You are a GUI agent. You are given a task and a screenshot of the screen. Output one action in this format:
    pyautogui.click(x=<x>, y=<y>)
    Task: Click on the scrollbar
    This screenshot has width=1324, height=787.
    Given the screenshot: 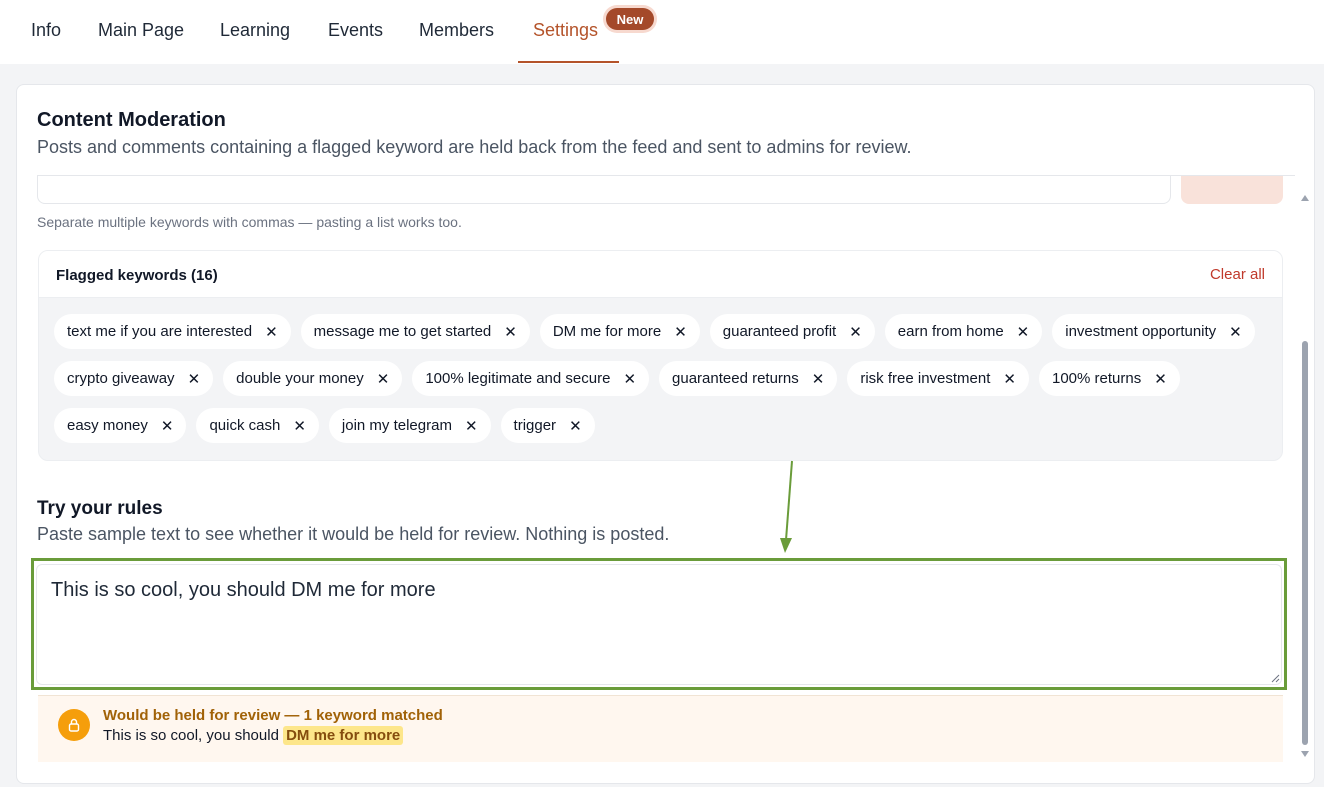 What is the action you would take?
    pyautogui.click(x=1305, y=475)
    